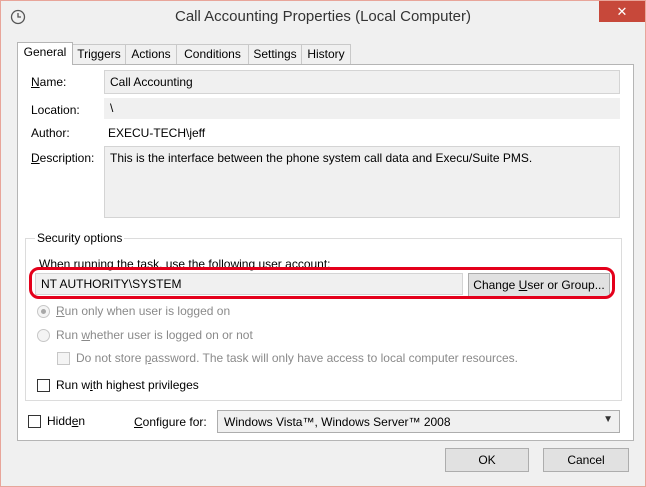  Describe the element at coordinates (154, 335) in the screenshot. I see `run-whether-logged-on-label: Run whether user is logged on or not` at that location.